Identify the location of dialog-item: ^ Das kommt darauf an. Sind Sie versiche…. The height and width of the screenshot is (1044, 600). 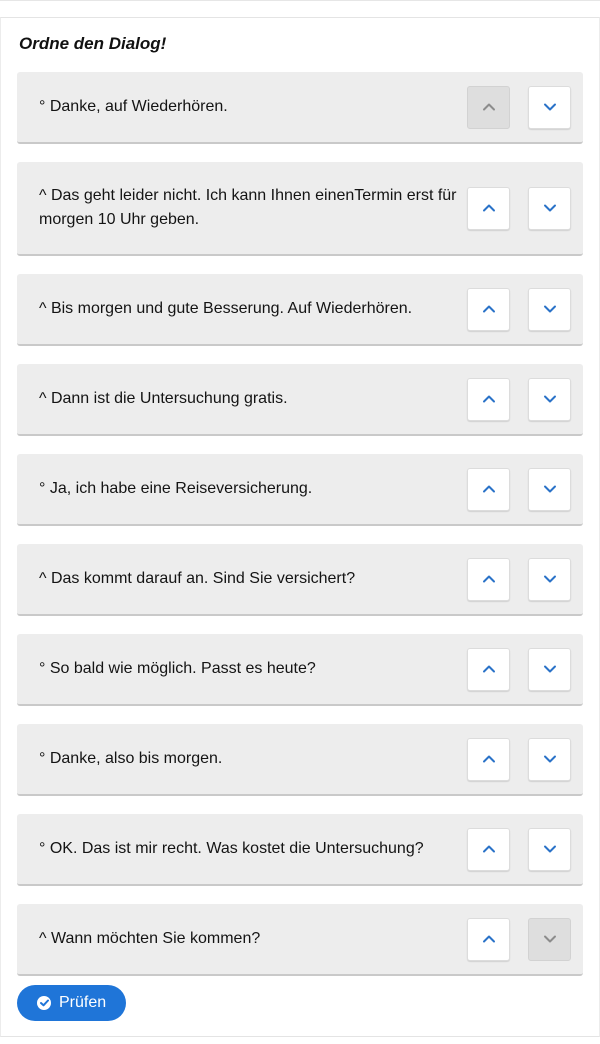
(300, 580).